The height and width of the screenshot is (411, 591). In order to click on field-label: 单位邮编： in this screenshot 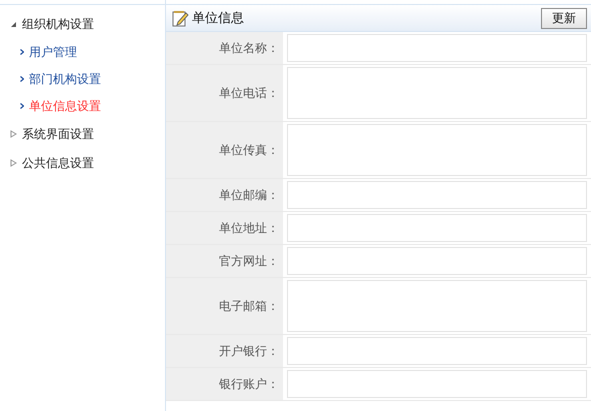, I will do `click(249, 195)`.